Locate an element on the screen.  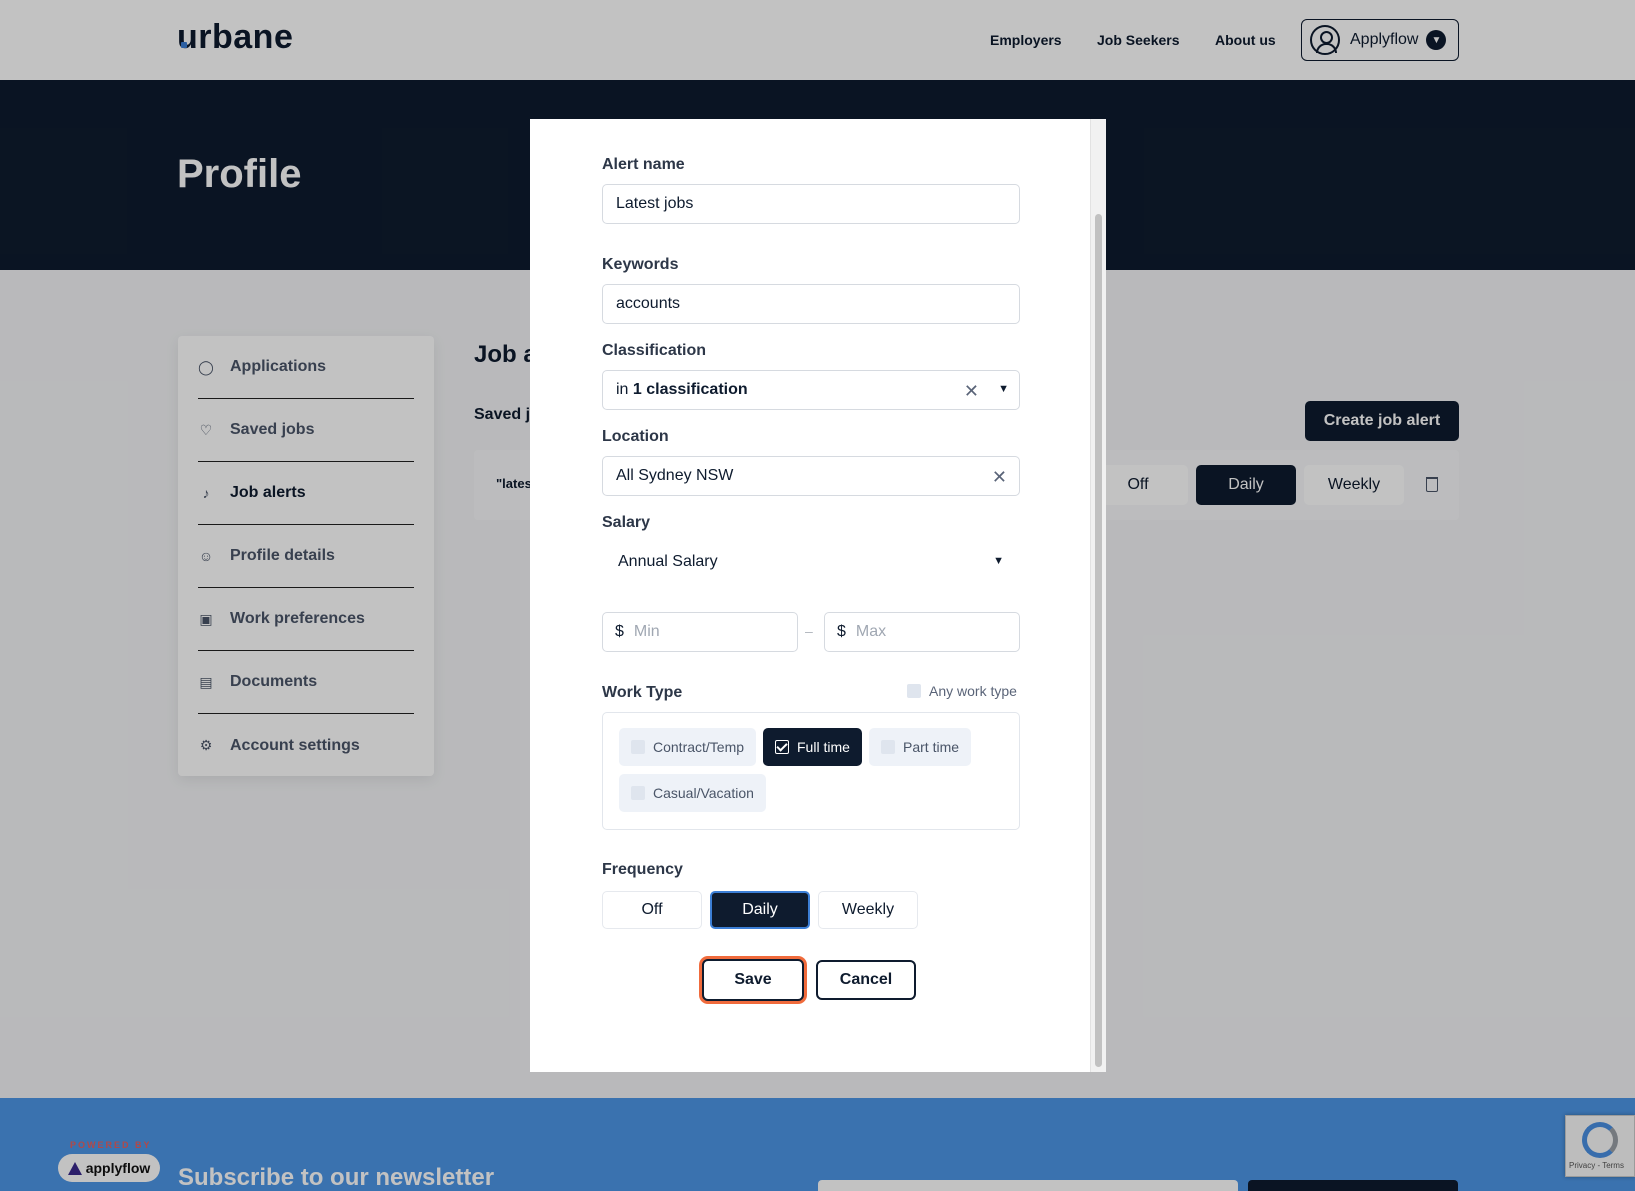
salary-label: Salary is located at coordinates (626, 522).